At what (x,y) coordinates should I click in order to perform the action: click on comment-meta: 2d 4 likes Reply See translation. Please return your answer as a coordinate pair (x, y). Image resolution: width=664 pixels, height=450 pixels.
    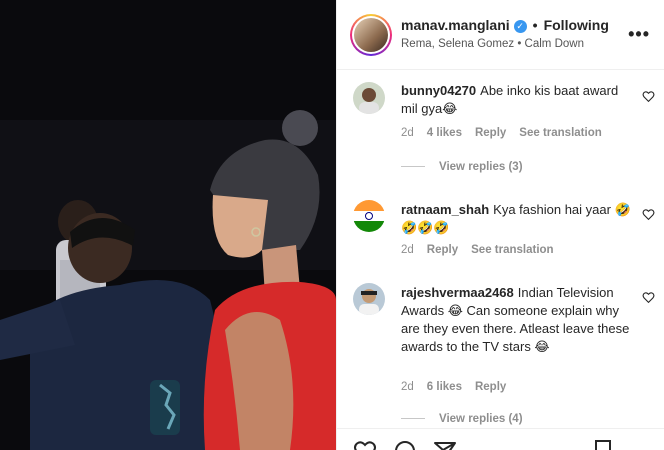
    Looking at the image, I should click on (508, 133).